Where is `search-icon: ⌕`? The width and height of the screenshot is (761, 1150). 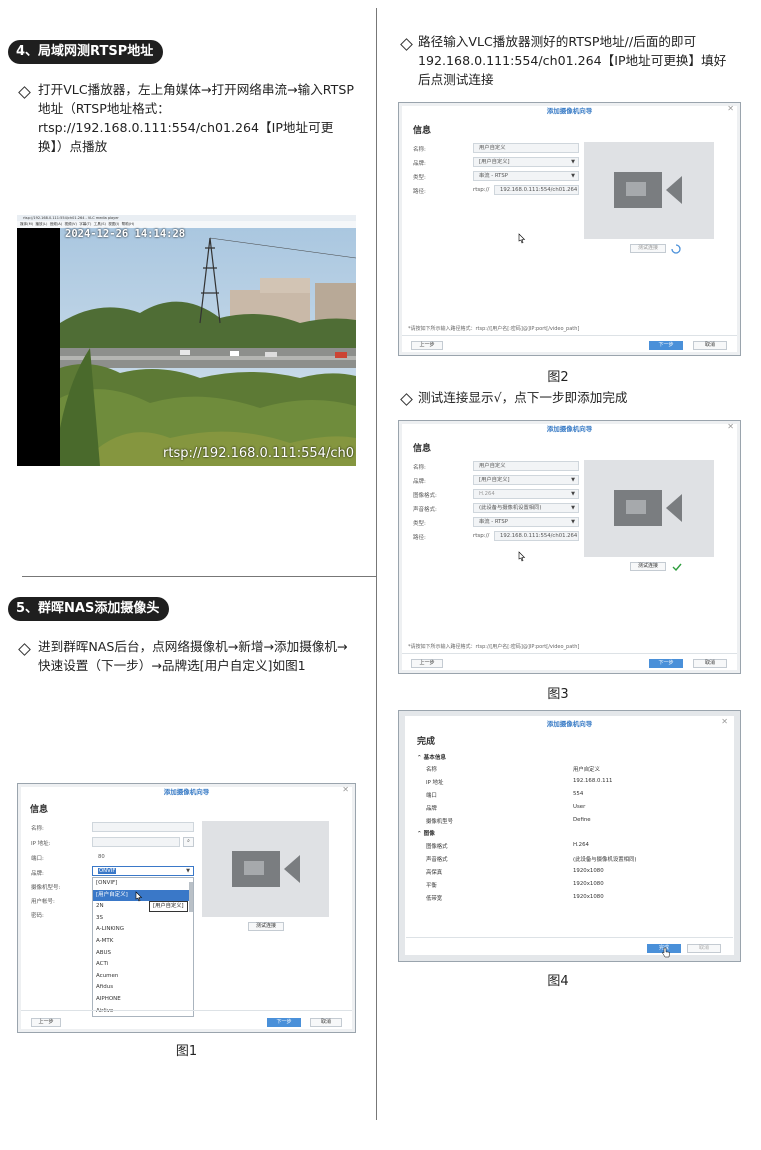
search-icon: ⌕ is located at coordinates (188, 842).